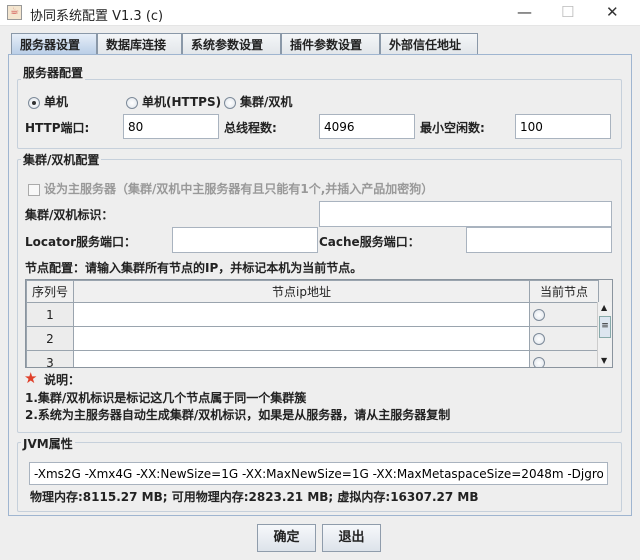 This screenshot has height=560, width=640. I want to click on server-config-title: 服务器配置, so click(53, 72).